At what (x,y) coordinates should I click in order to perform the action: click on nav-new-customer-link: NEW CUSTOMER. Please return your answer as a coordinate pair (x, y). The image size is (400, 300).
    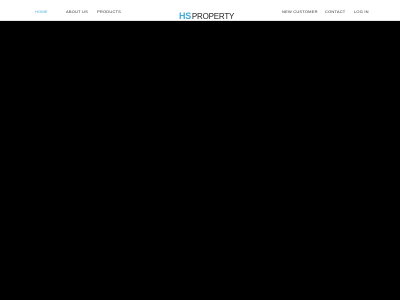
    Looking at the image, I should click on (300, 11).